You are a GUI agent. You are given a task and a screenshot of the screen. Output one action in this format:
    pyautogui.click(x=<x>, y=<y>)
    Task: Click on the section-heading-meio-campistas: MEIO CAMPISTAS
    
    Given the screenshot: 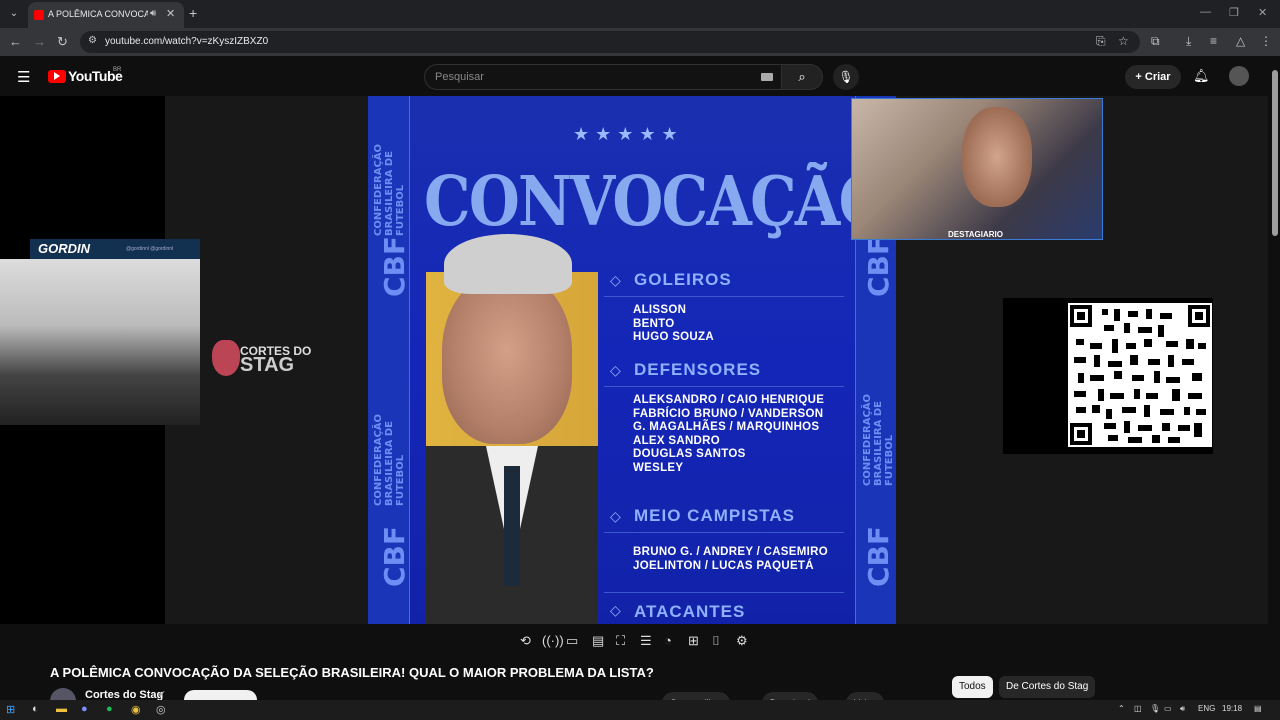 What is the action you would take?
    pyautogui.click(x=715, y=515)
    